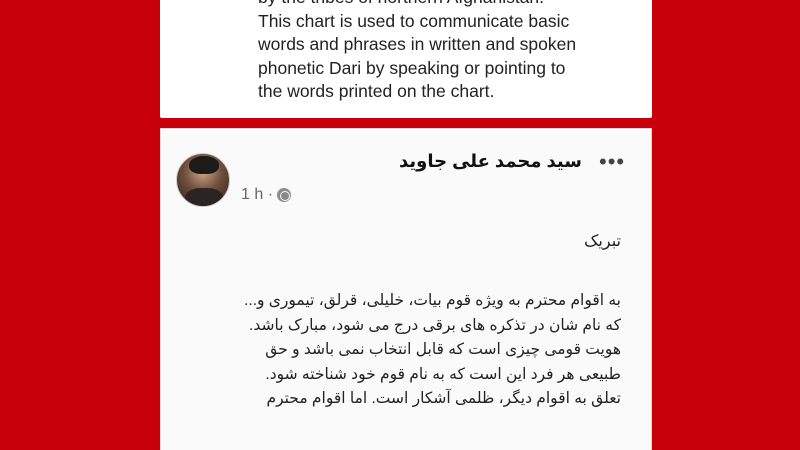  I want to click on globe-icon, so click(284, 195).